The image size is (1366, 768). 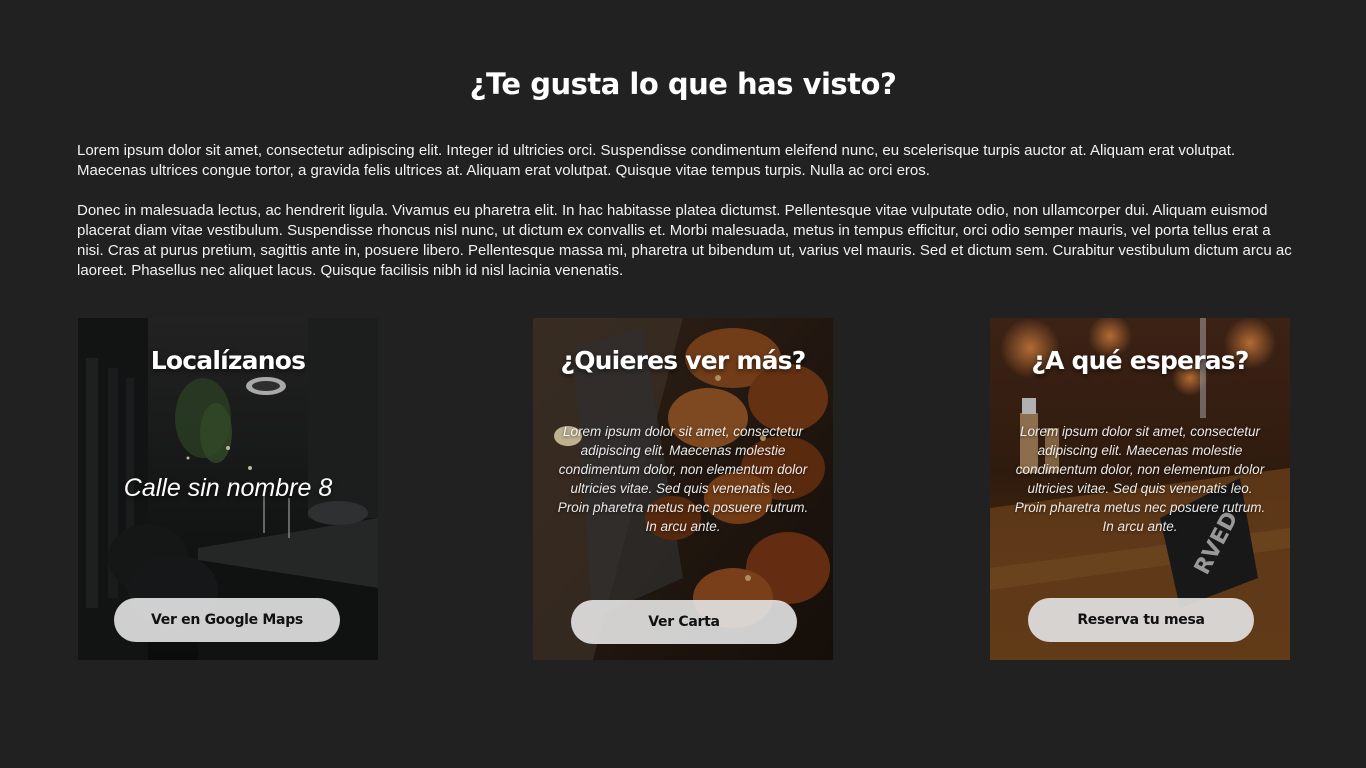 I want to click on address-text: Calle sin nombre 8, so click(x=228, y=488).